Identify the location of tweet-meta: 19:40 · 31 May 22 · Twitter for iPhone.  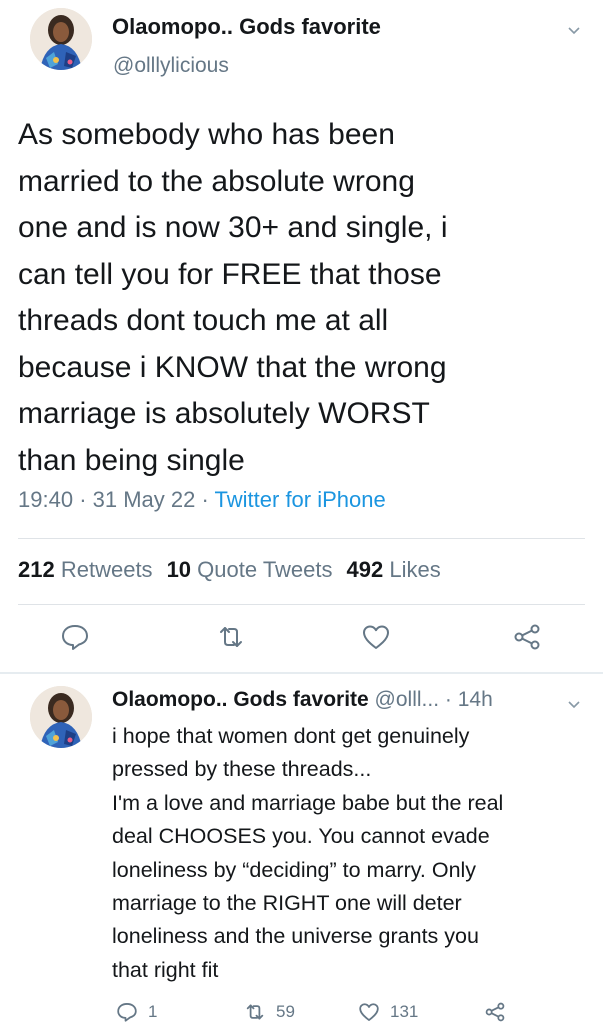
(202, 500).